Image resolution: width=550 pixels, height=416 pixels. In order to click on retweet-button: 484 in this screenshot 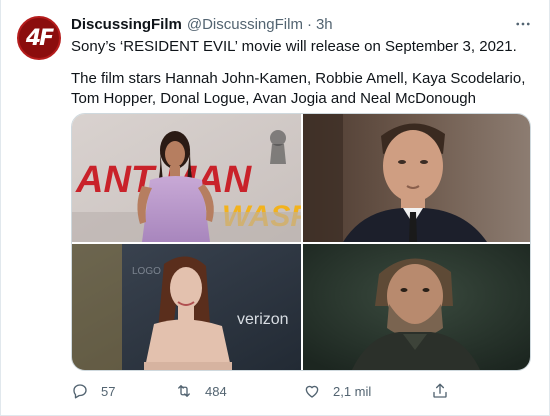, I will do `click(239, 391)`.